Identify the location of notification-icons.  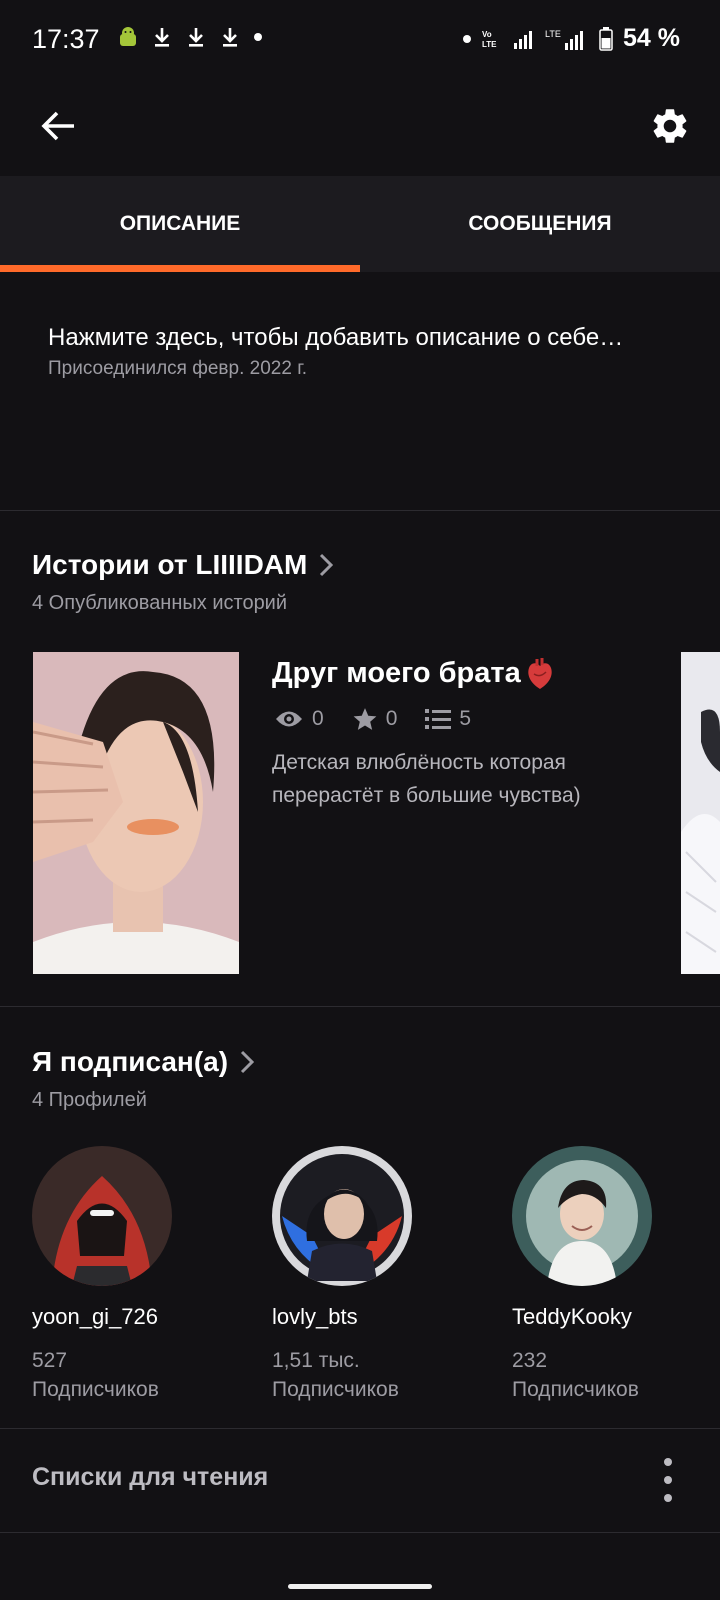
(190, 37).